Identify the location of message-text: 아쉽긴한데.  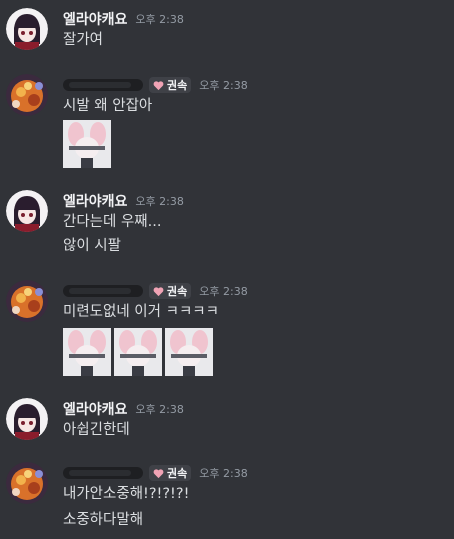
(96, 430).